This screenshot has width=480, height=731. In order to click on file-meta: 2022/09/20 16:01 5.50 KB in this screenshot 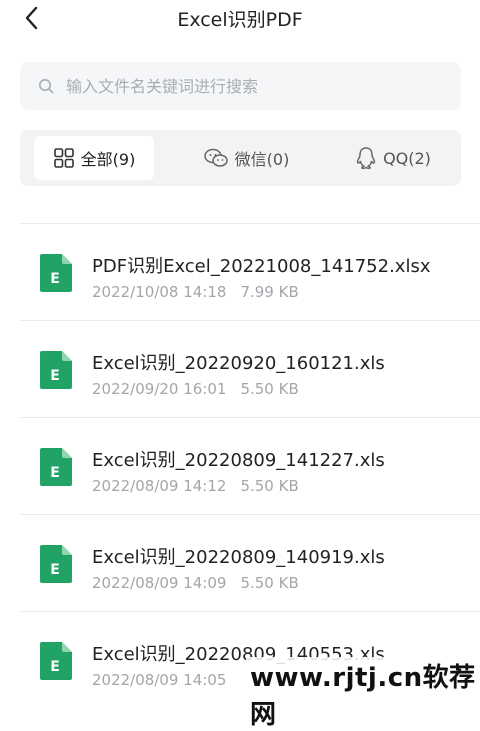, I will do `click(195, 389)`.